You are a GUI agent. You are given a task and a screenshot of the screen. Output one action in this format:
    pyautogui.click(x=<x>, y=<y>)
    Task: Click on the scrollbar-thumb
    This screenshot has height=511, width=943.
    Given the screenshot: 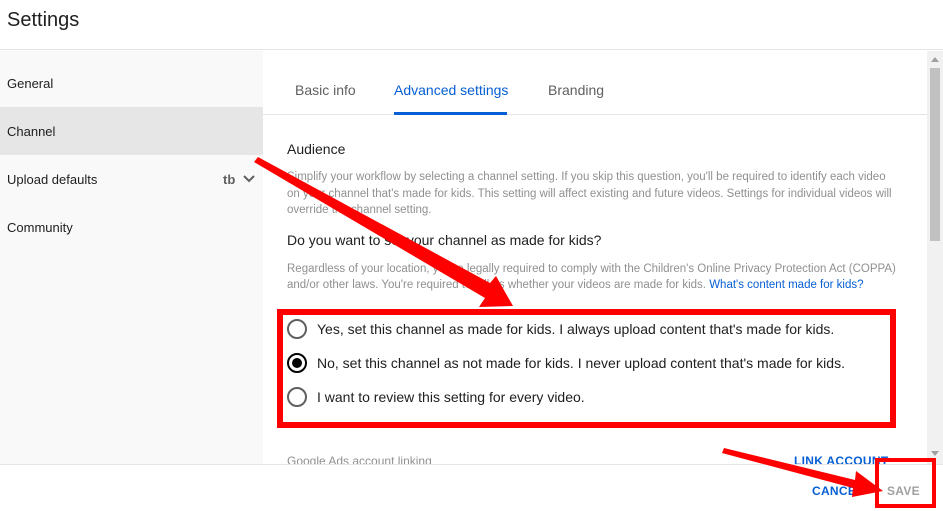 What is the action you would take?
    pyautogui.click(x=935, y=154)
    